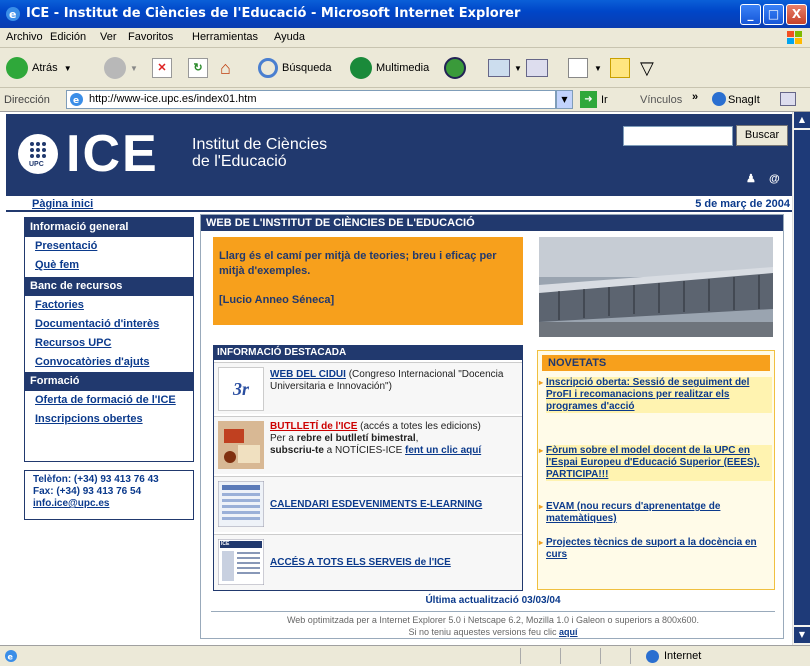 This screenshot has height=666, width=810. Describe the element at coordinates (109, 400) in the screenshot. I see `sidebar-link-oferta: Oferta de formació de l'ICE` at that location.